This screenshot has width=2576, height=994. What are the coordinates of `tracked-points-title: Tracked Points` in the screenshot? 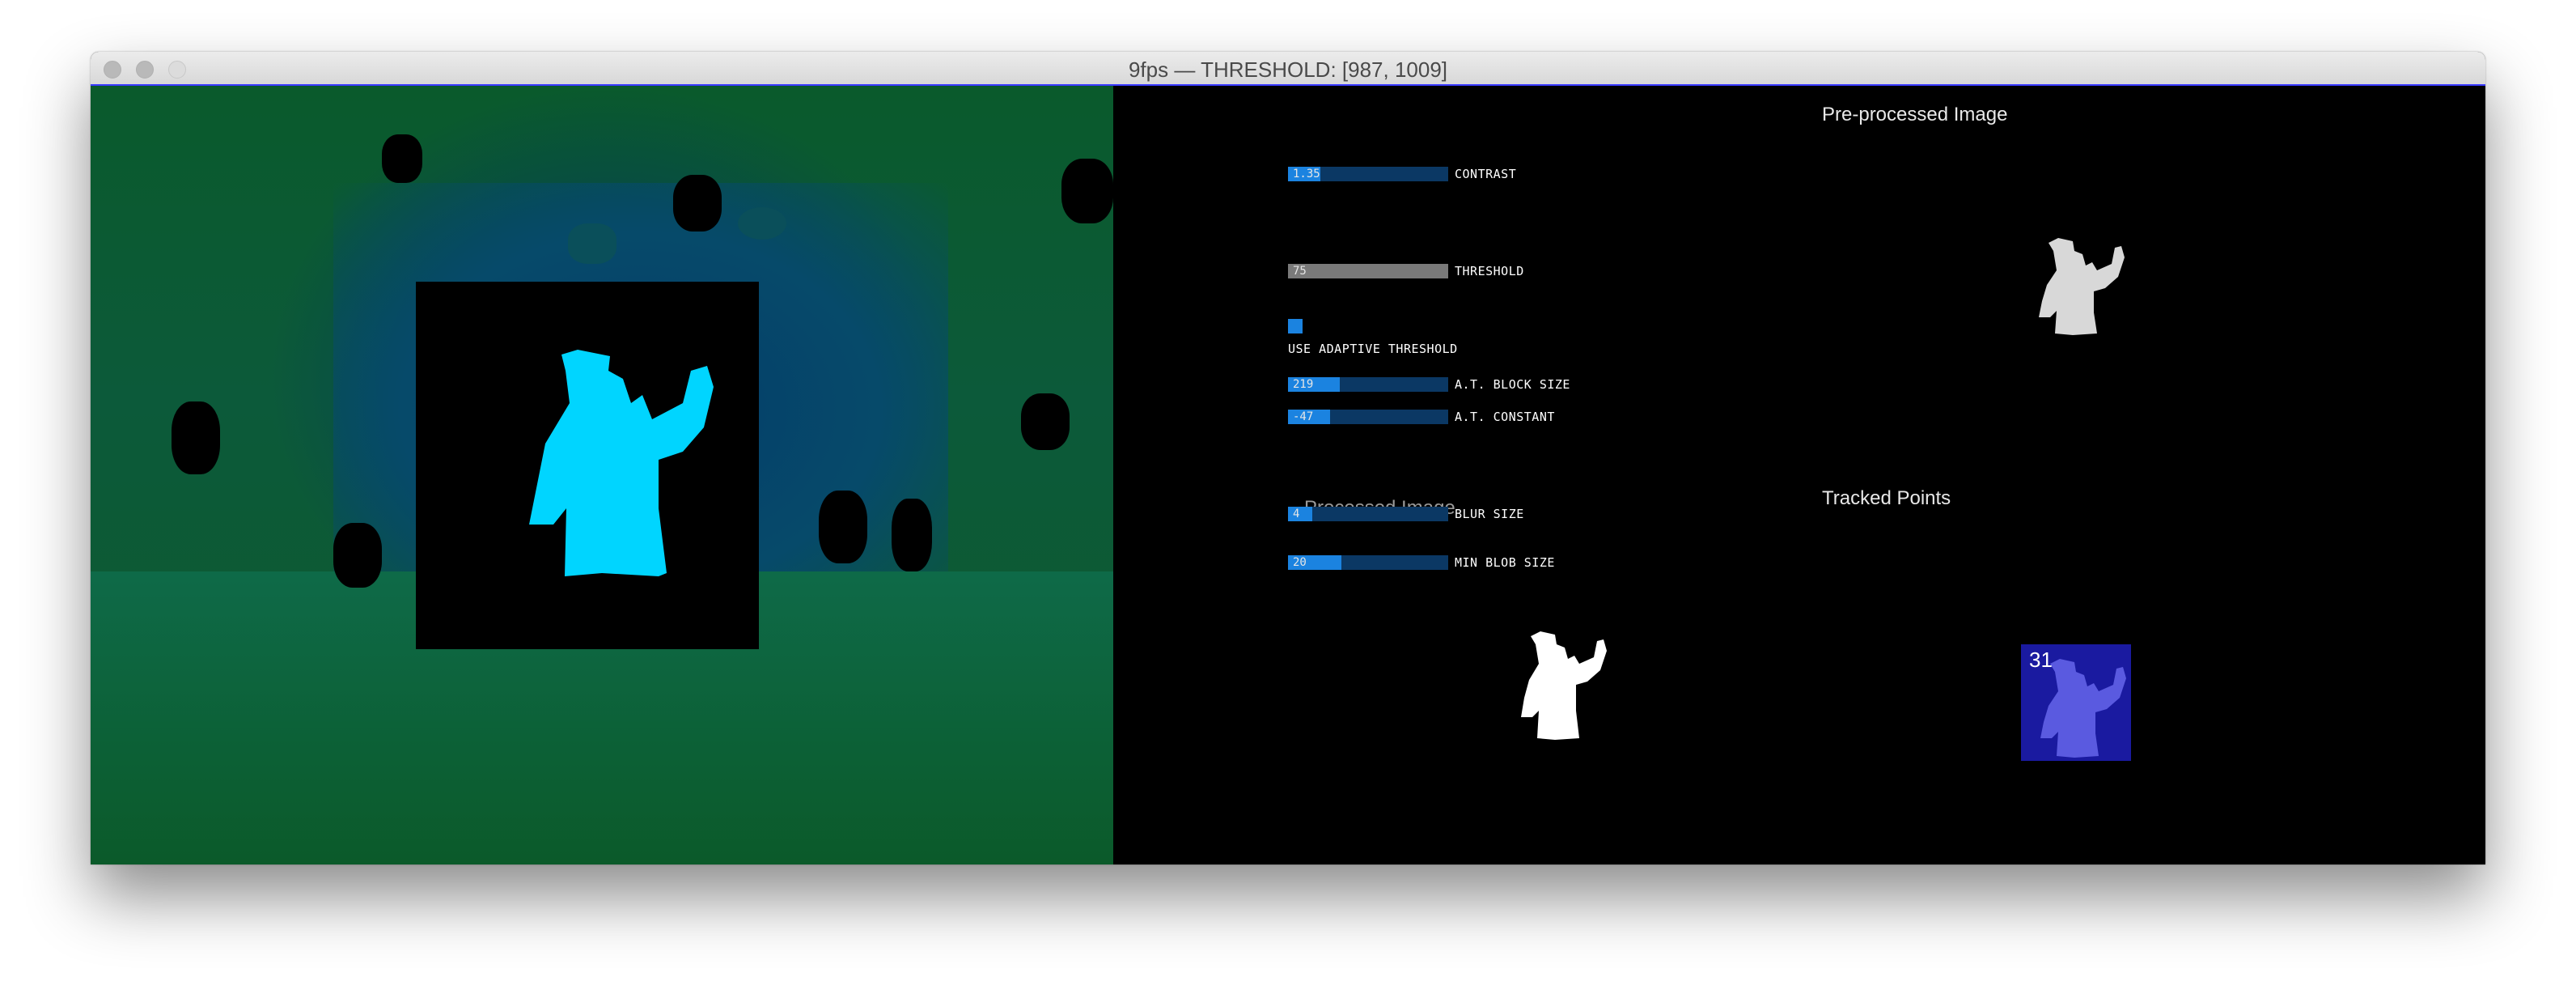 It's located at (1886, 498).